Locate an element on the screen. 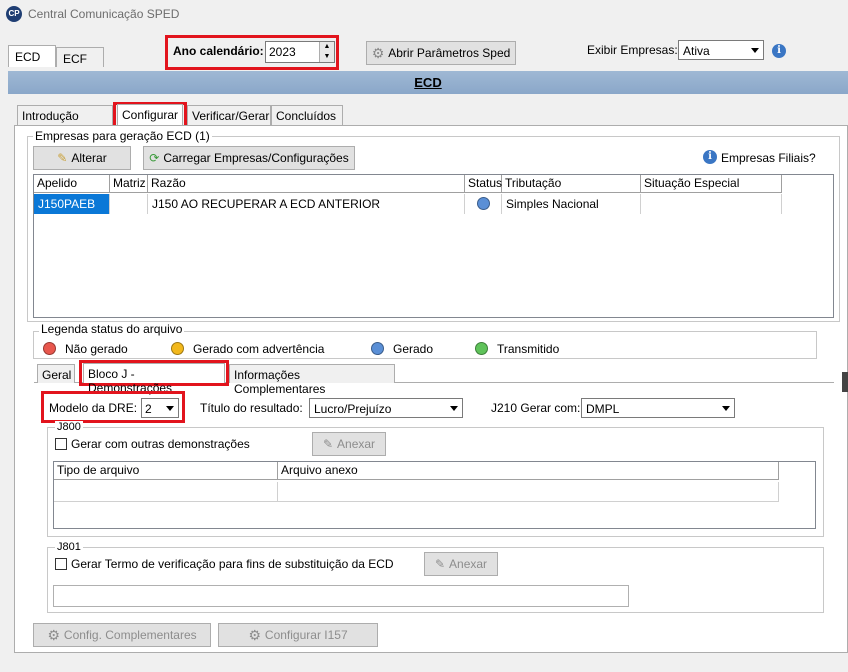  tab-ecf: ECF is located at coordinates (80, 57).